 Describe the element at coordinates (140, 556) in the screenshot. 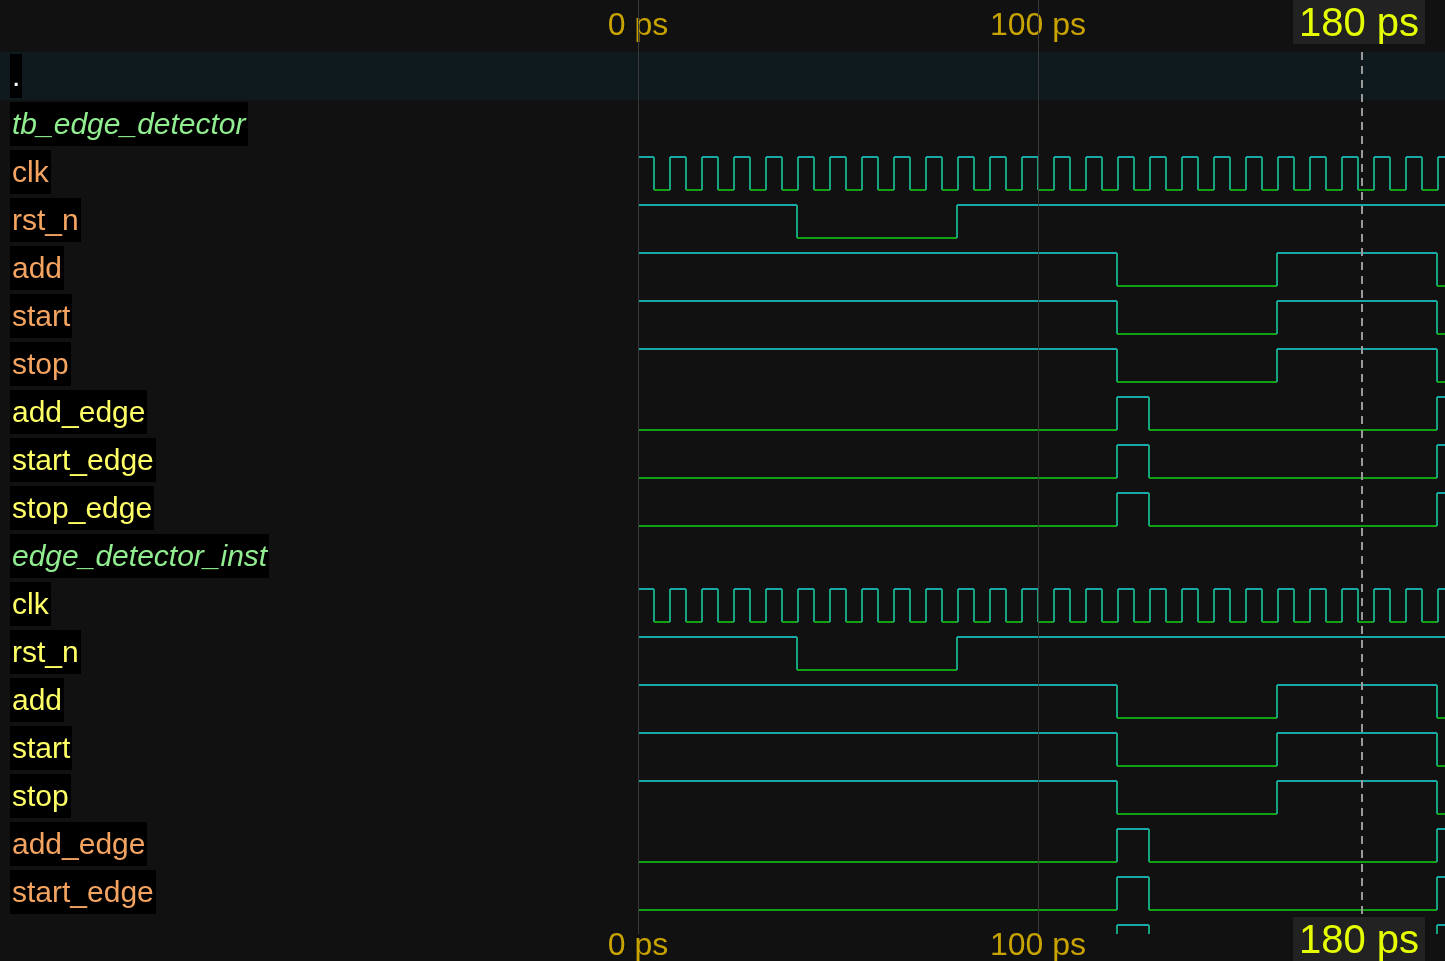

I see `scope-label: edge_detector_inst` at that location.